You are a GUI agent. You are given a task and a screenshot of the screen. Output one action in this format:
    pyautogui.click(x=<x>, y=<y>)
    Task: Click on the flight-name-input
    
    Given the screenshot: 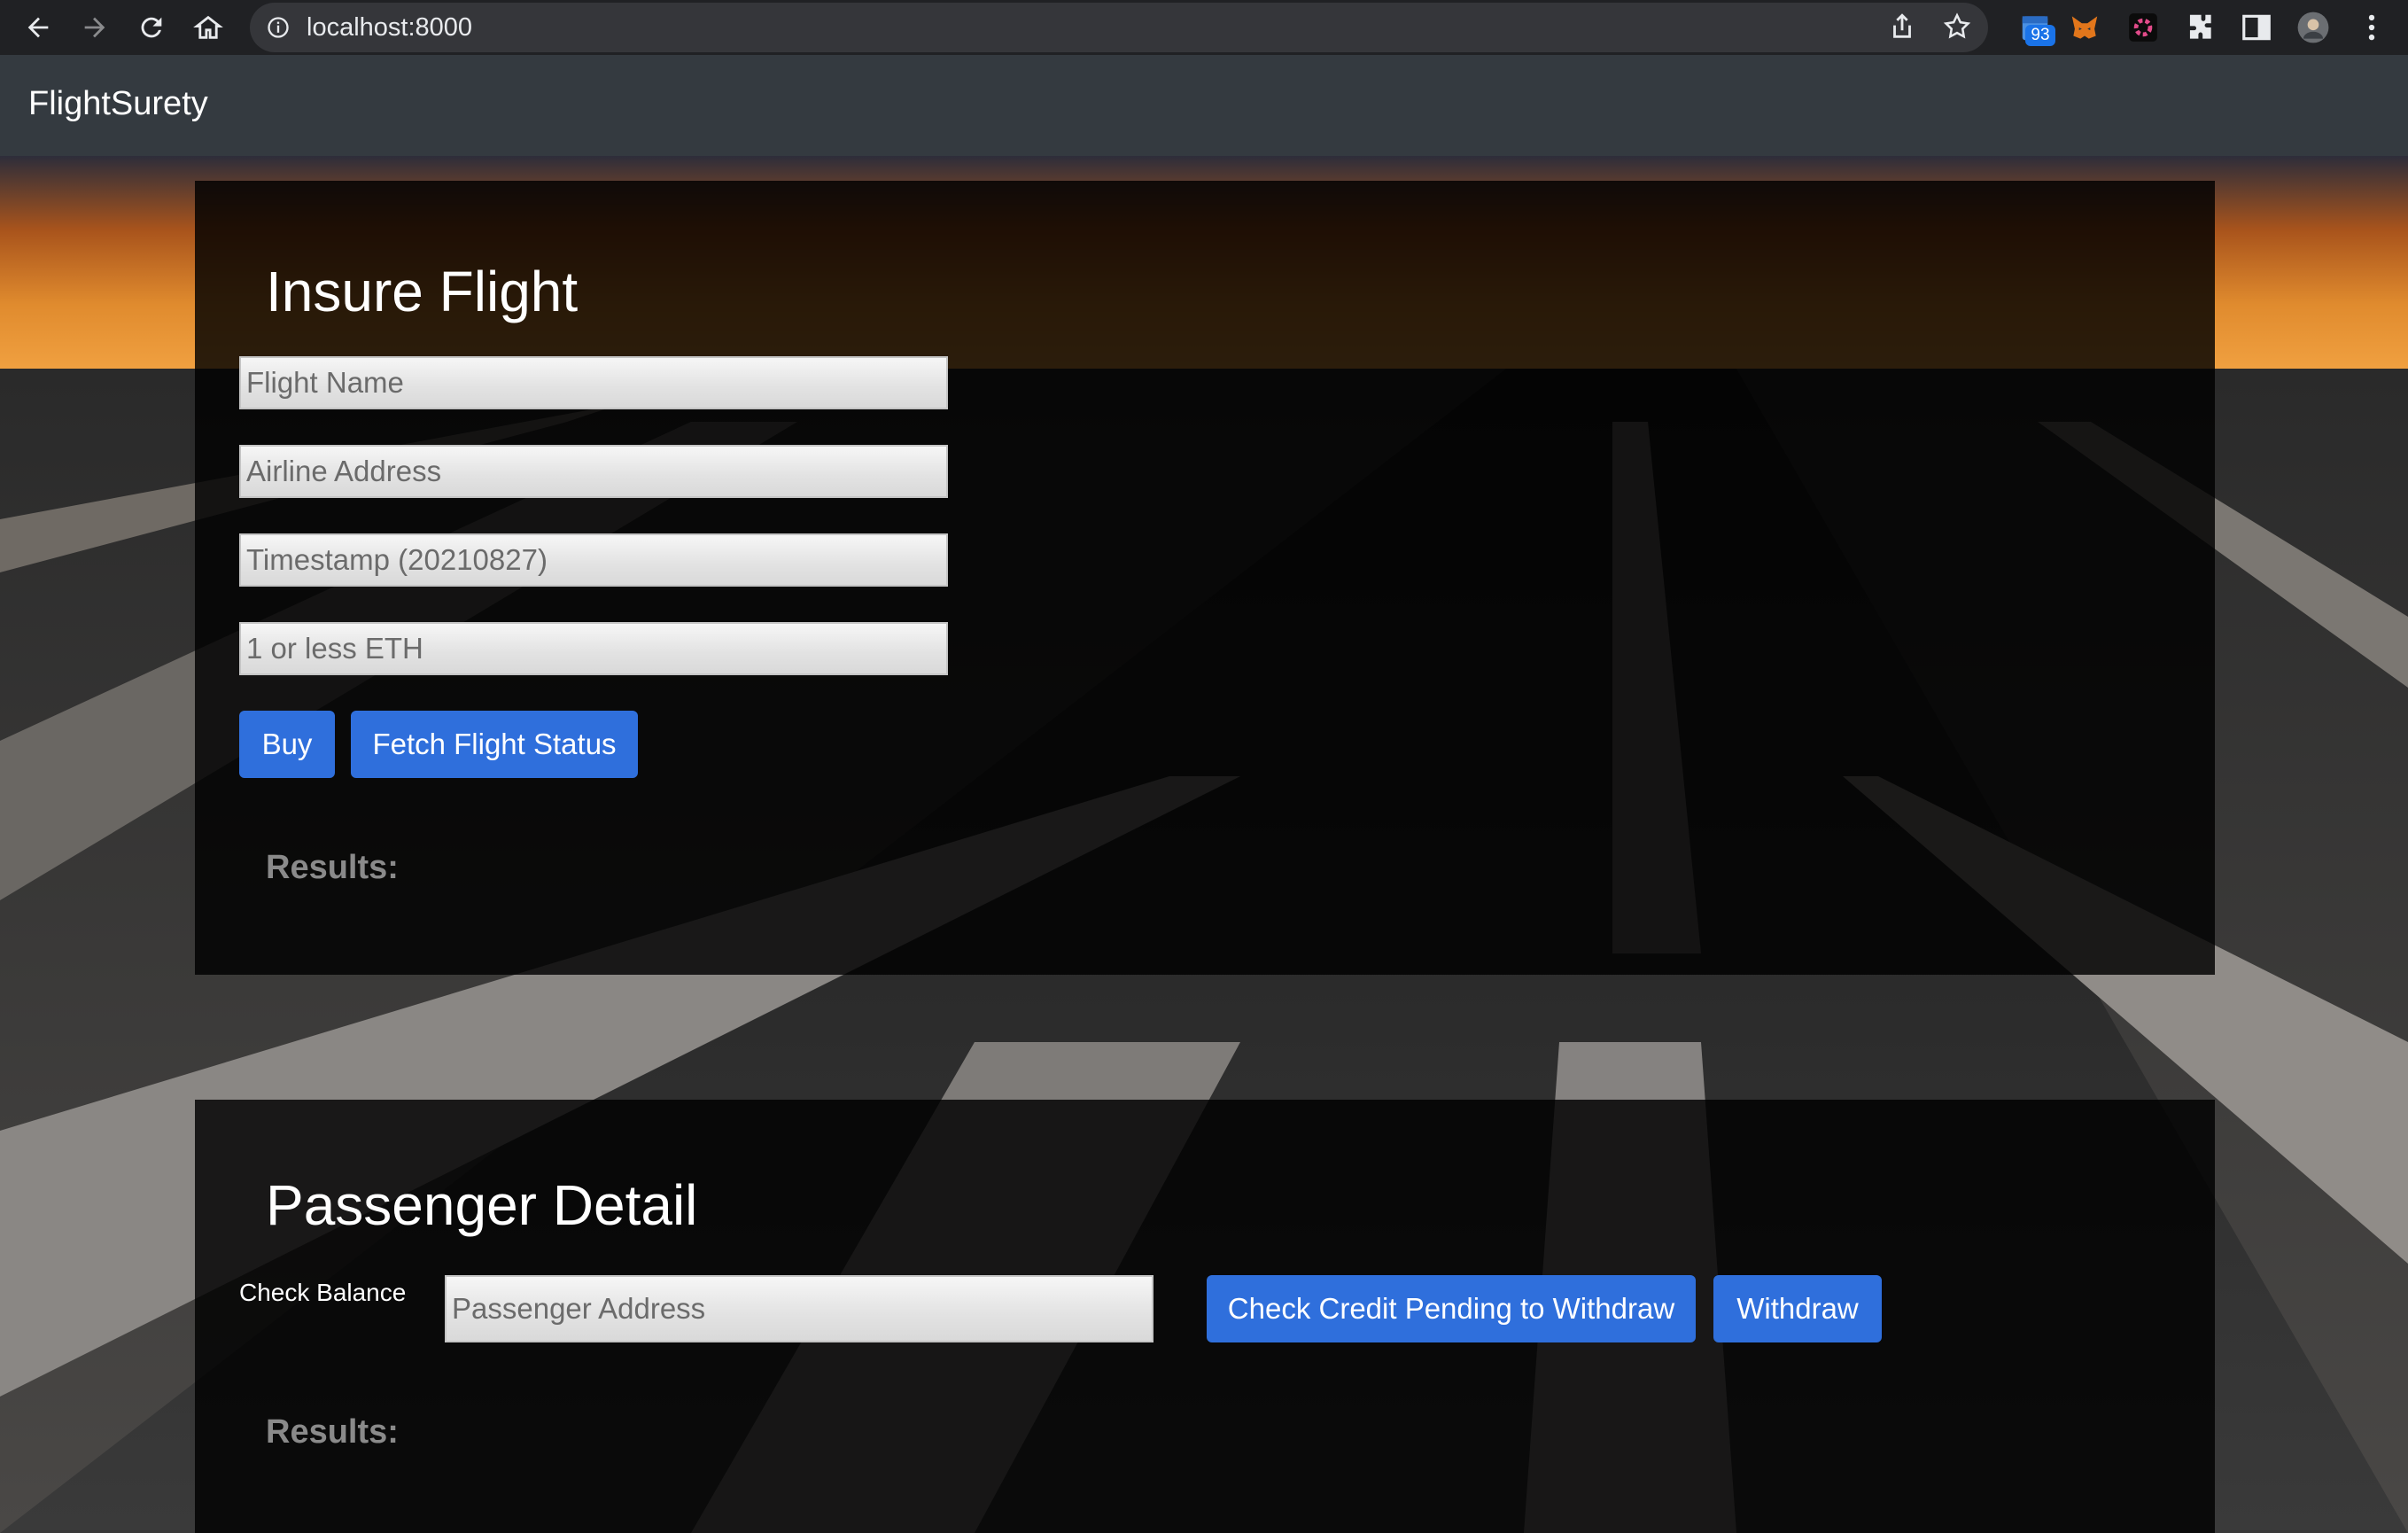 What is the action you would take?
    pyautogui.click(x=593, y=383)
    